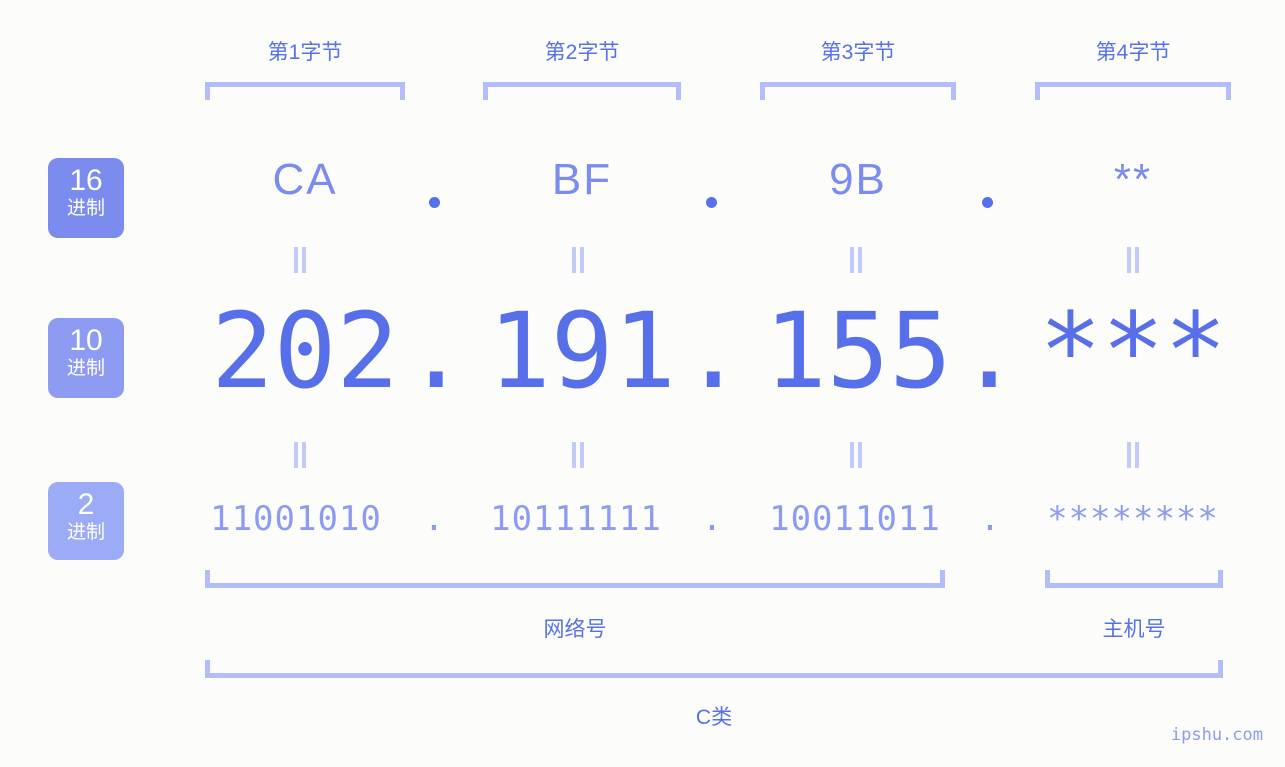  What do you see at coordinates (858, 351) in the screenshot?
I see `decimal-value-byte-3: 155` at bounding box center [858, 351].